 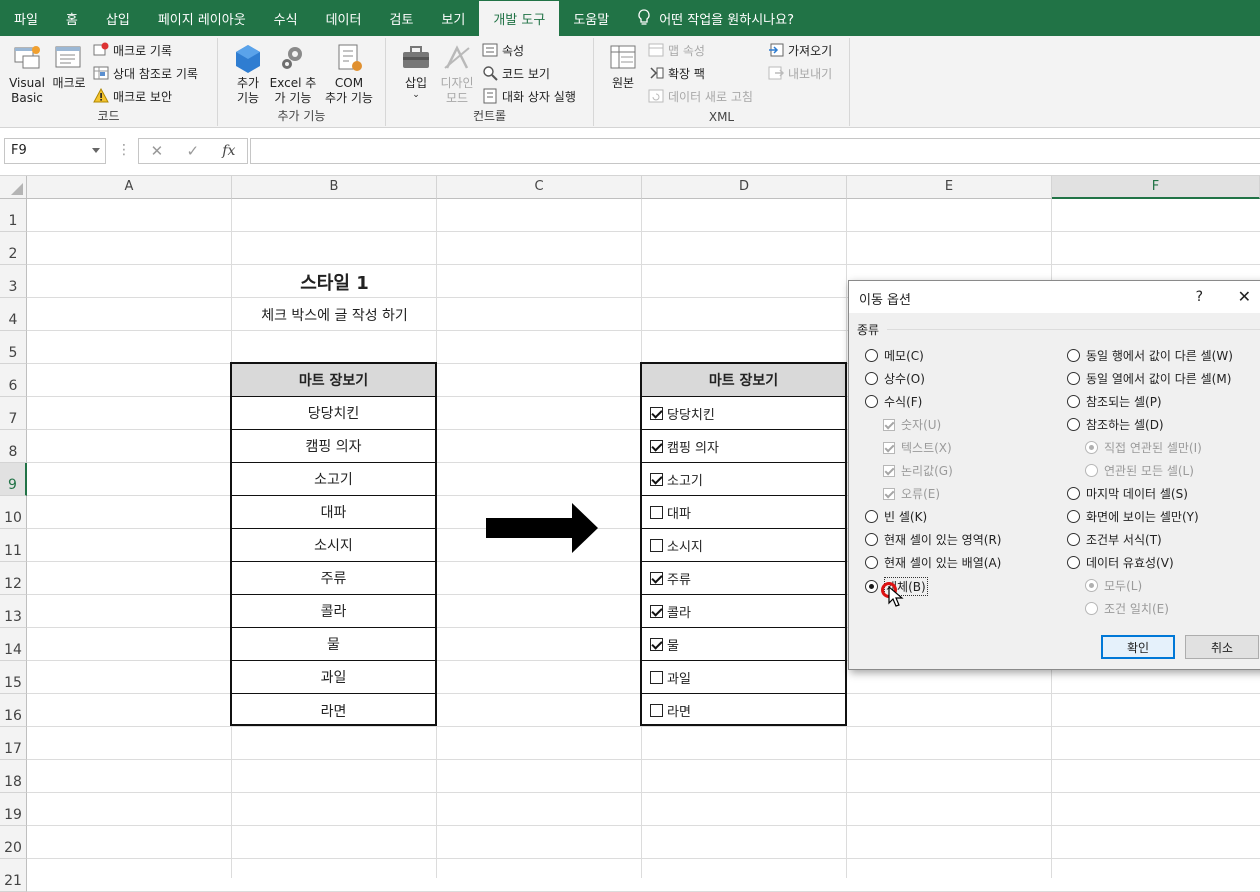 I want to click on checkbox-row: 콜라, so click(x=743, y=611).